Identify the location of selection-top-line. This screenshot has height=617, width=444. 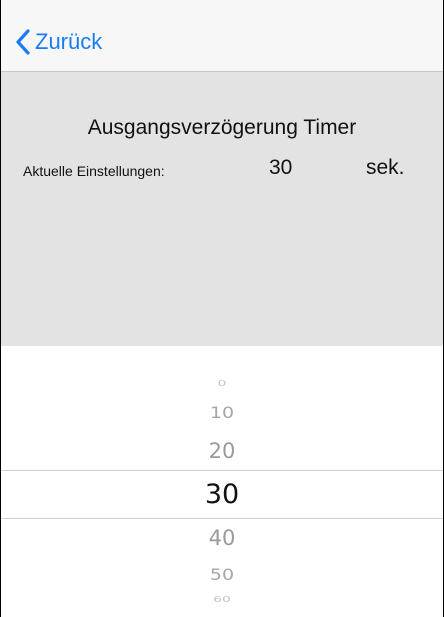
(222, 470).